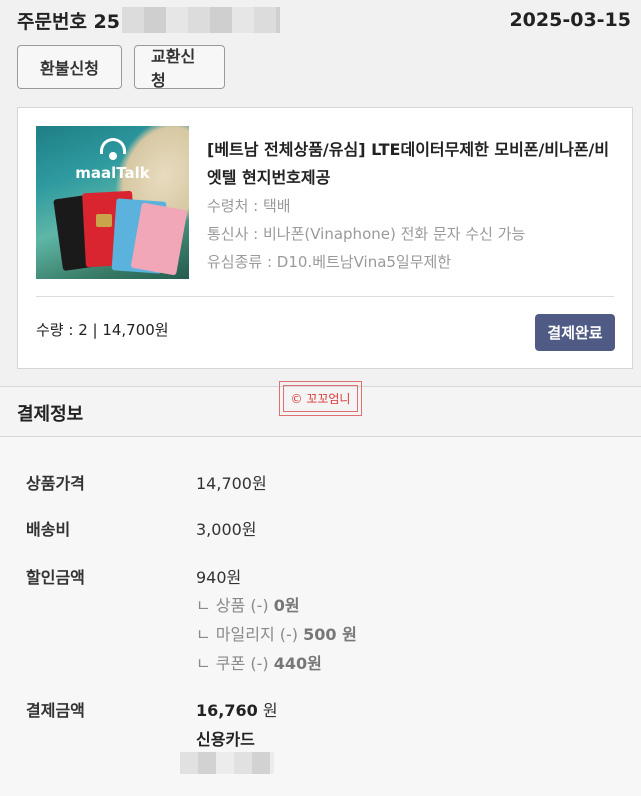 The height and width of the screenshot is (796, 641). I want to click on order-header: 주문번호 25 2025-03-15, so click(324, 20).